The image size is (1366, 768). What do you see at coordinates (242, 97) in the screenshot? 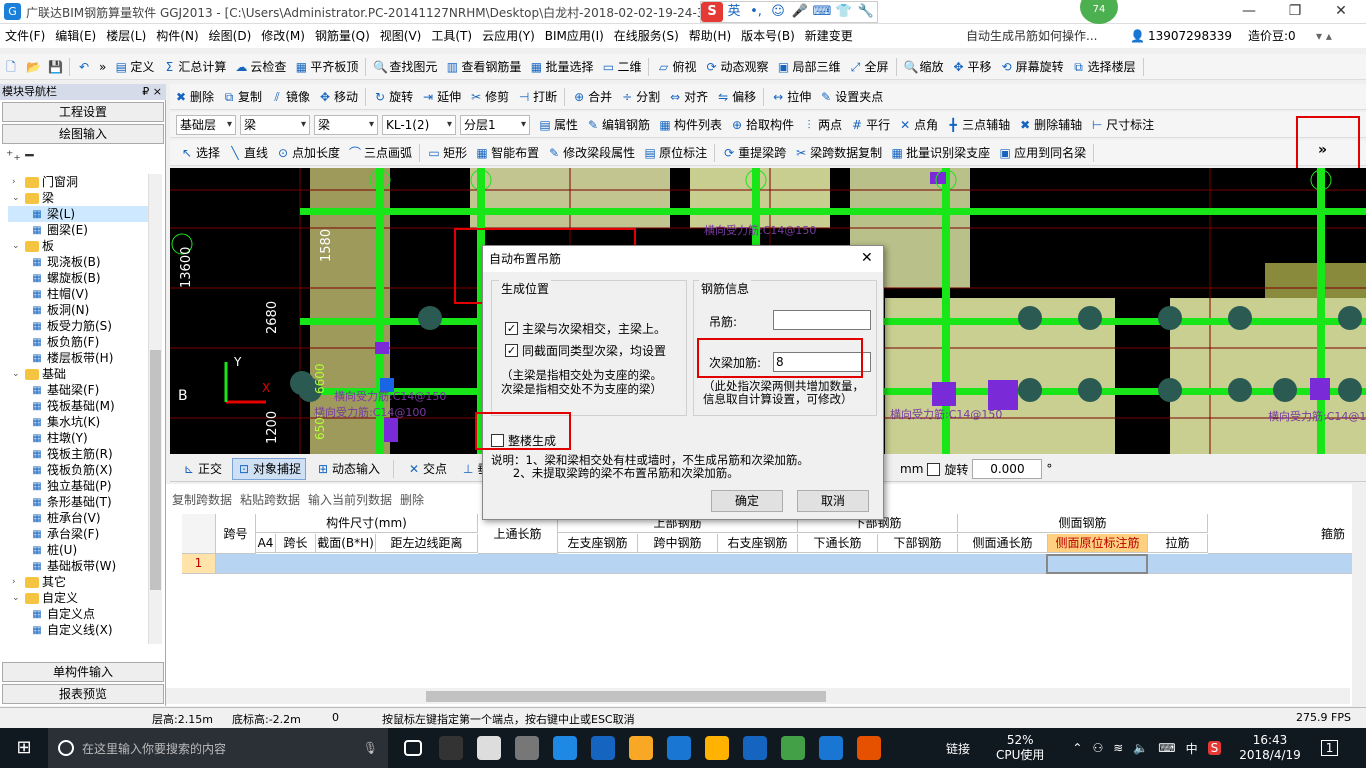
I see `toolbar2-btn-1: ⧉ 复制` at bounding box center [242, 97].